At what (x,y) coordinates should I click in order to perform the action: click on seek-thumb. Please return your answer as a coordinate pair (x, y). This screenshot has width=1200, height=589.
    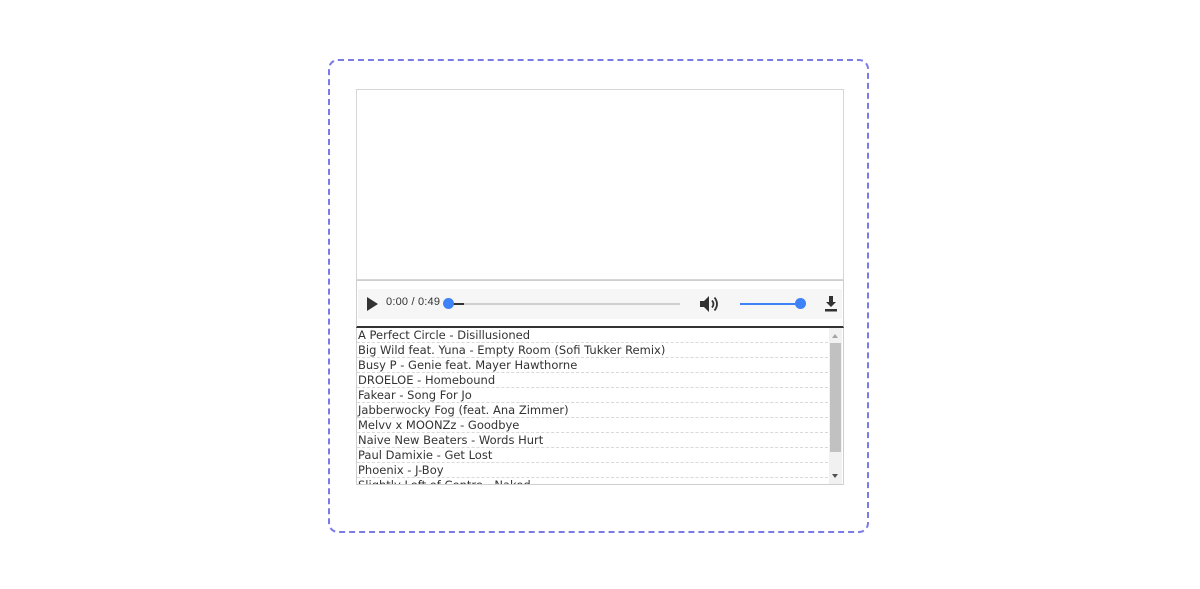
    Looking at the image, I should click on (448, 303).